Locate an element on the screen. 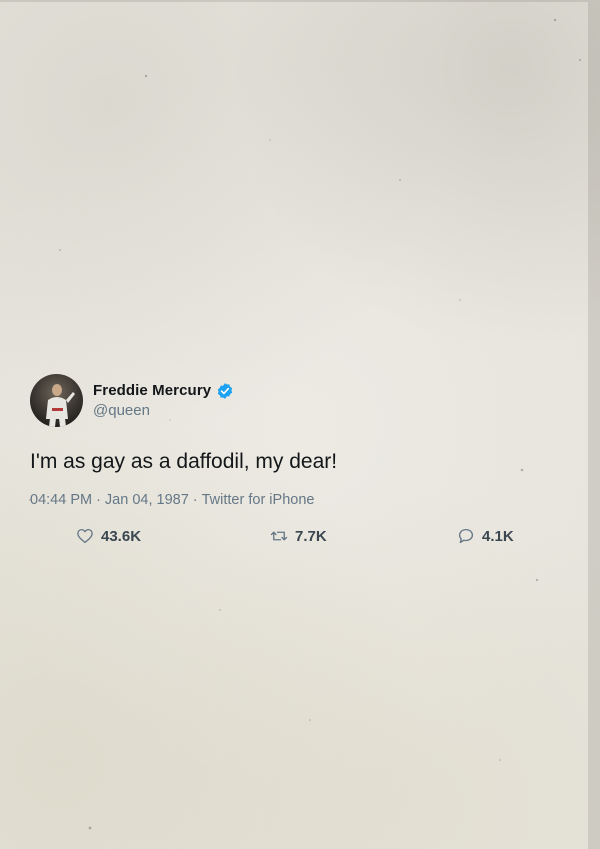 The height and width of the screenshot is (849, 600). user-handle: @queen is located at coordinates (163, 410).